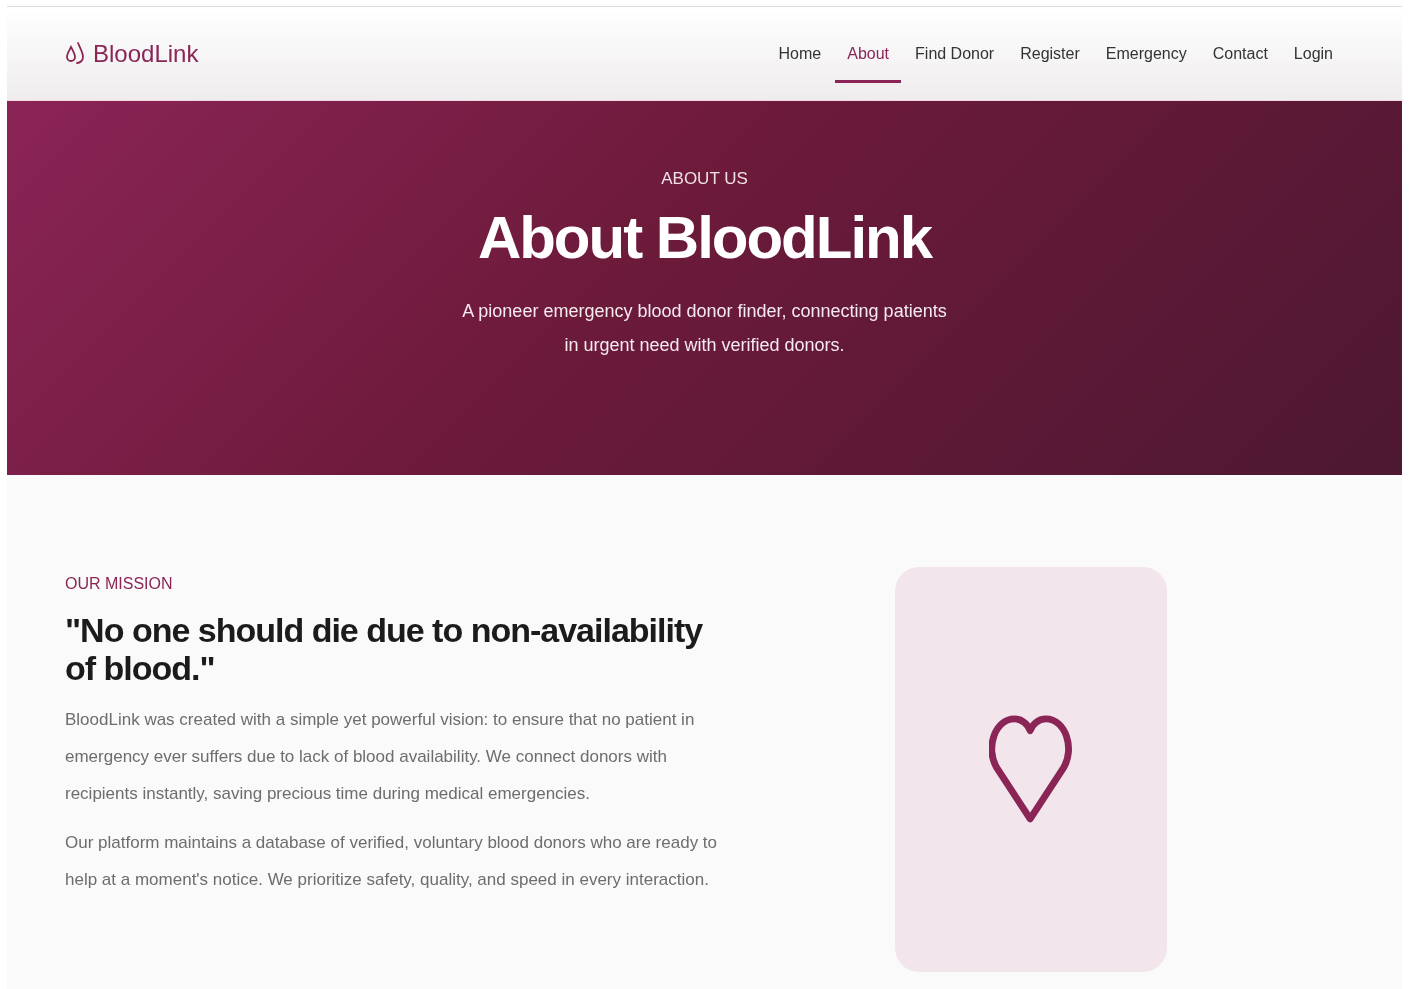  What do you see at coordinates (1313, 45) in the screenshot?
I see `nav-link: Login` at bounding box center [1313, 45].